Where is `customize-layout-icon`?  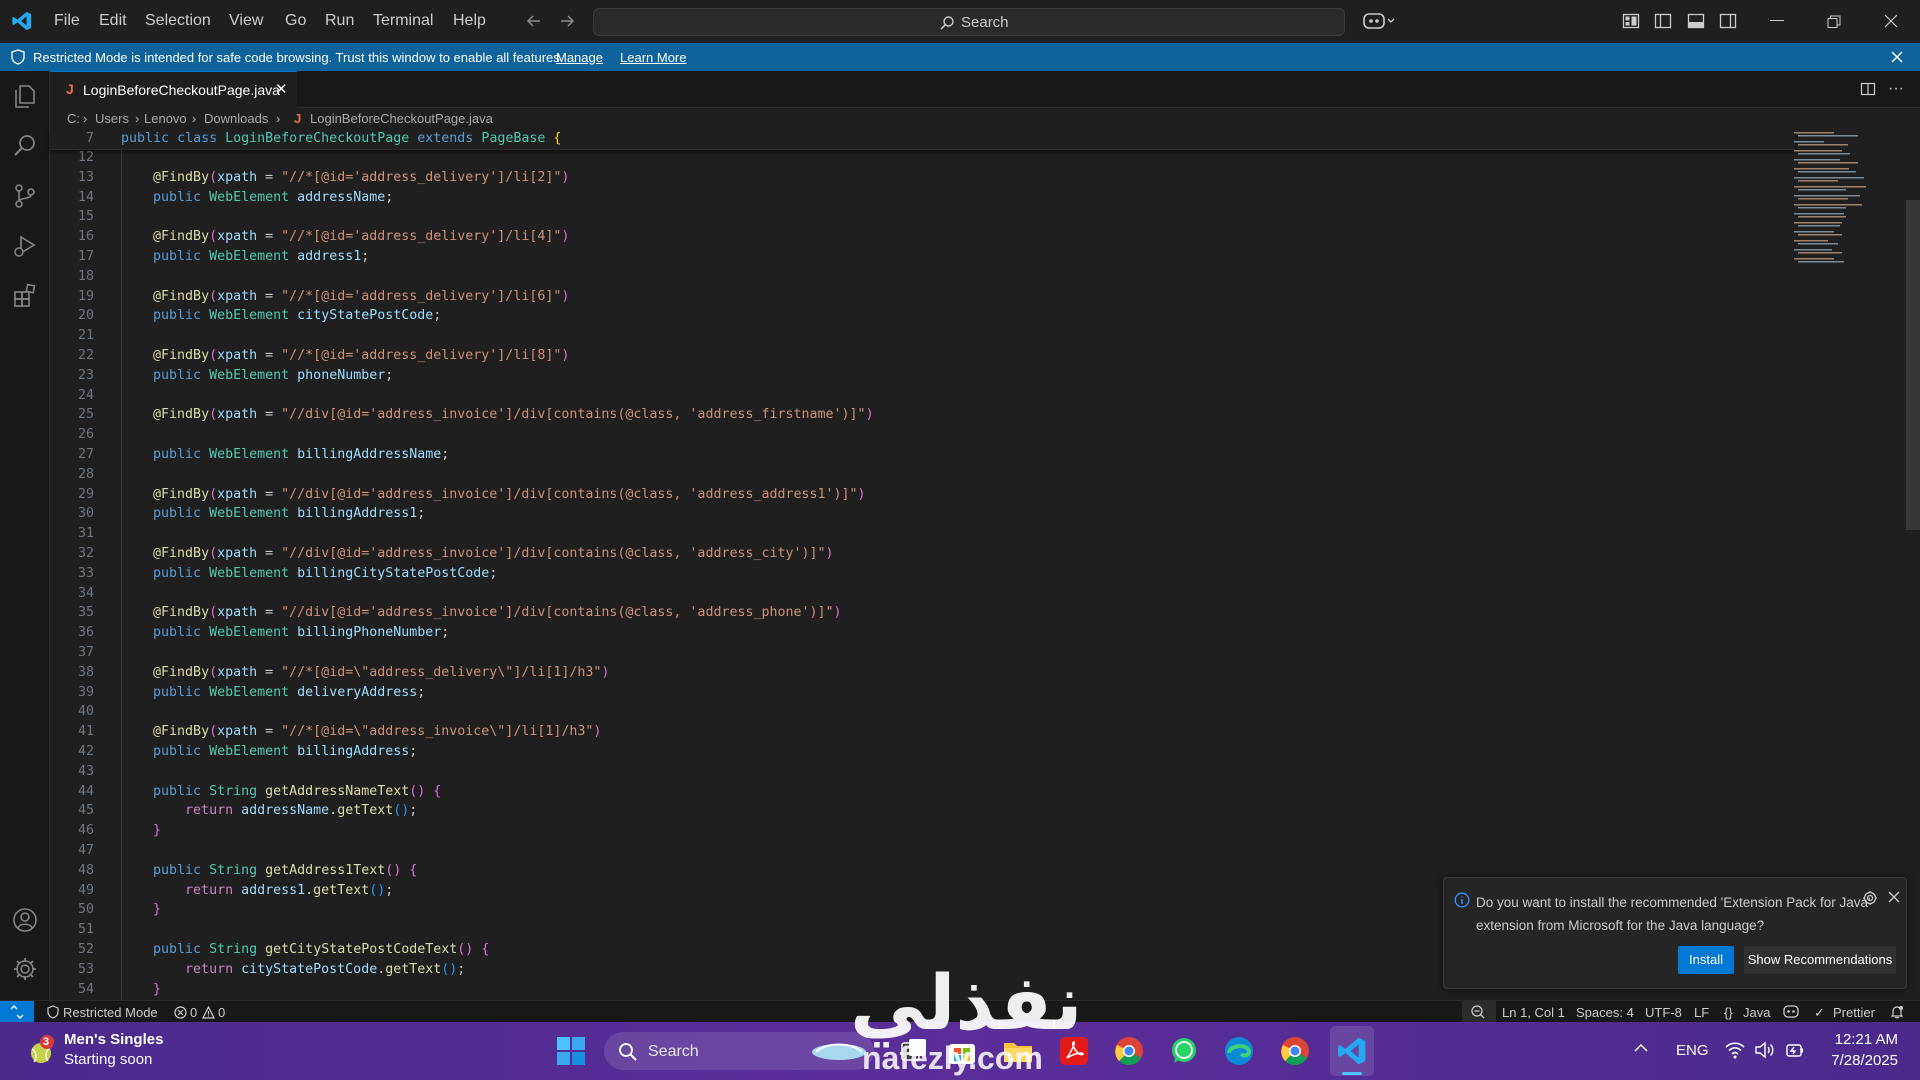
customize-layout-icon is located at coordinates (1631, 21).